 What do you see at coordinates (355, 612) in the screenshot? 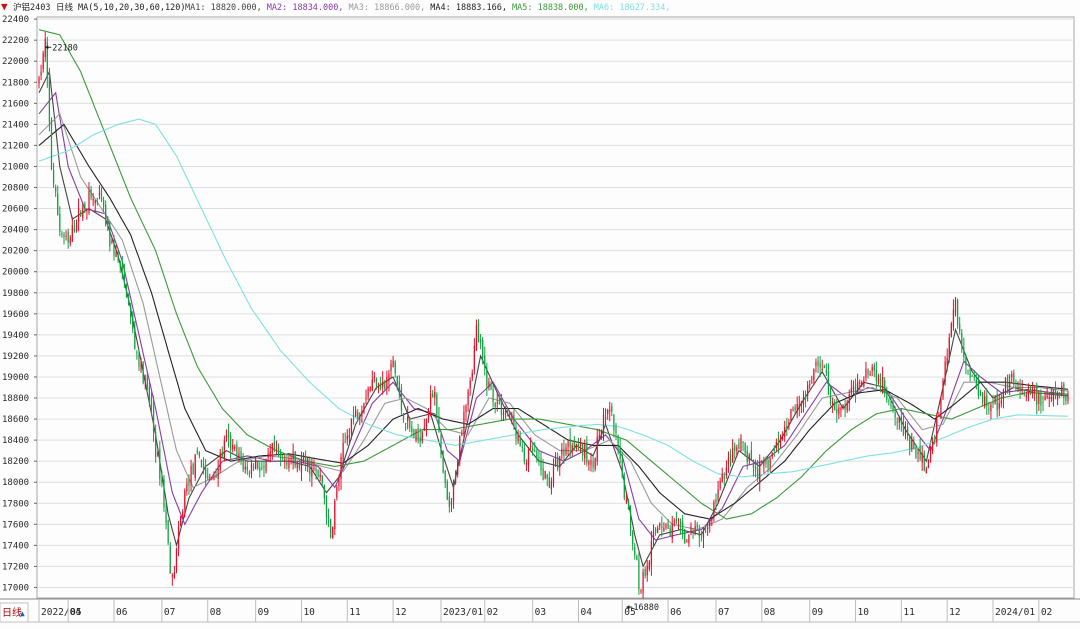
I see `x-tick-label: 11` at bounding box center [355, 612].